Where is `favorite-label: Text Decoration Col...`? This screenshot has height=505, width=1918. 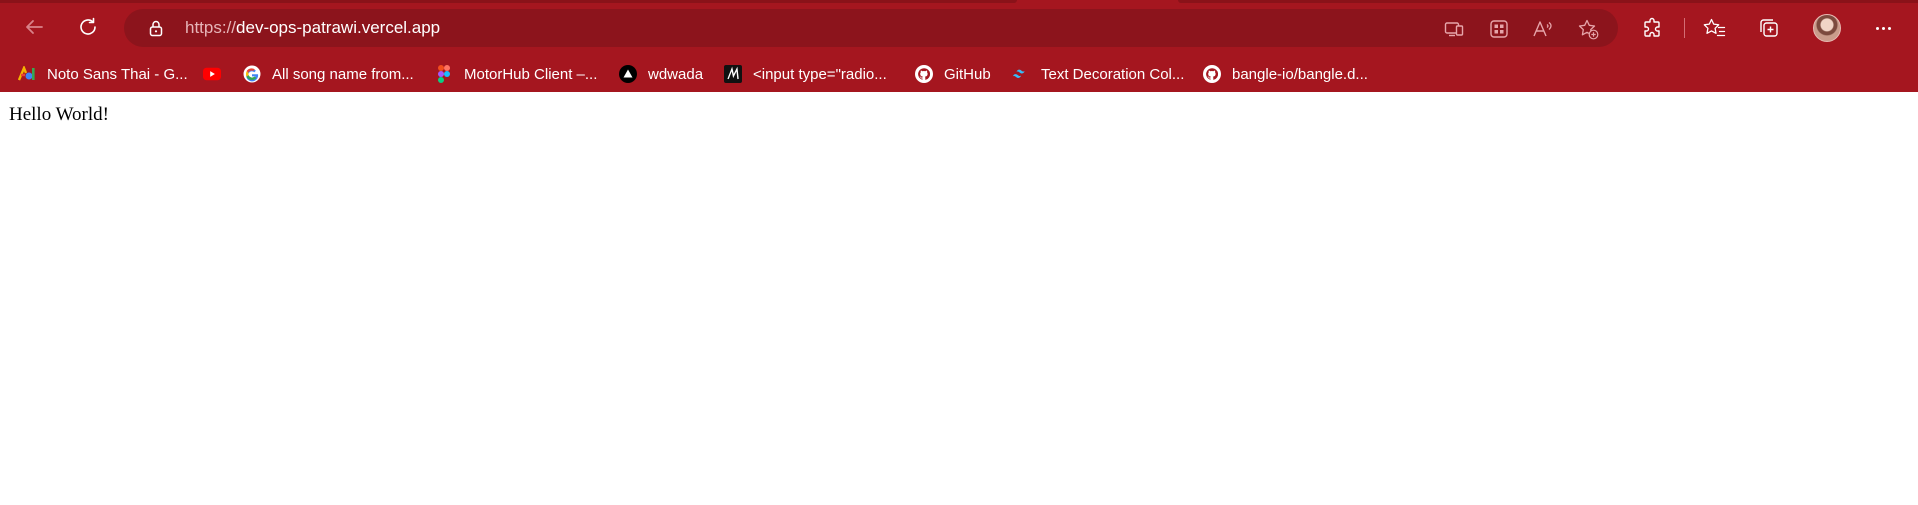
favorite-label: Text Decoration Col... is located at coordinates (1113, 74).